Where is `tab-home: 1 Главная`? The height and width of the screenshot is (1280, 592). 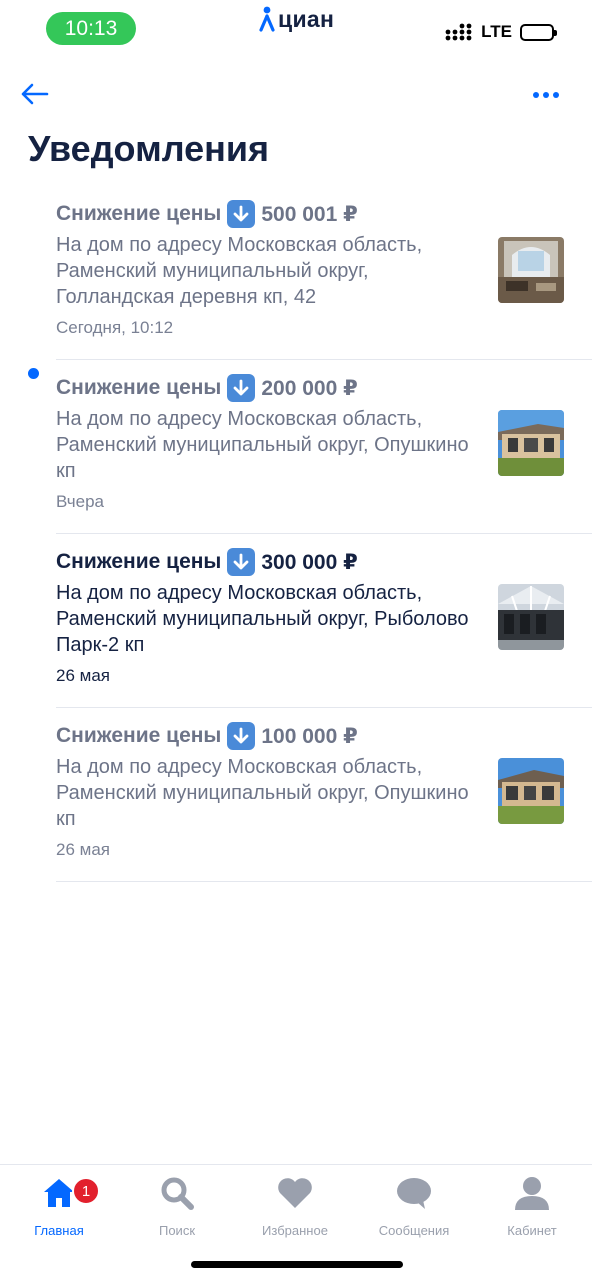
tab-home: 1 Главная is located at coordinates (59, 1206).